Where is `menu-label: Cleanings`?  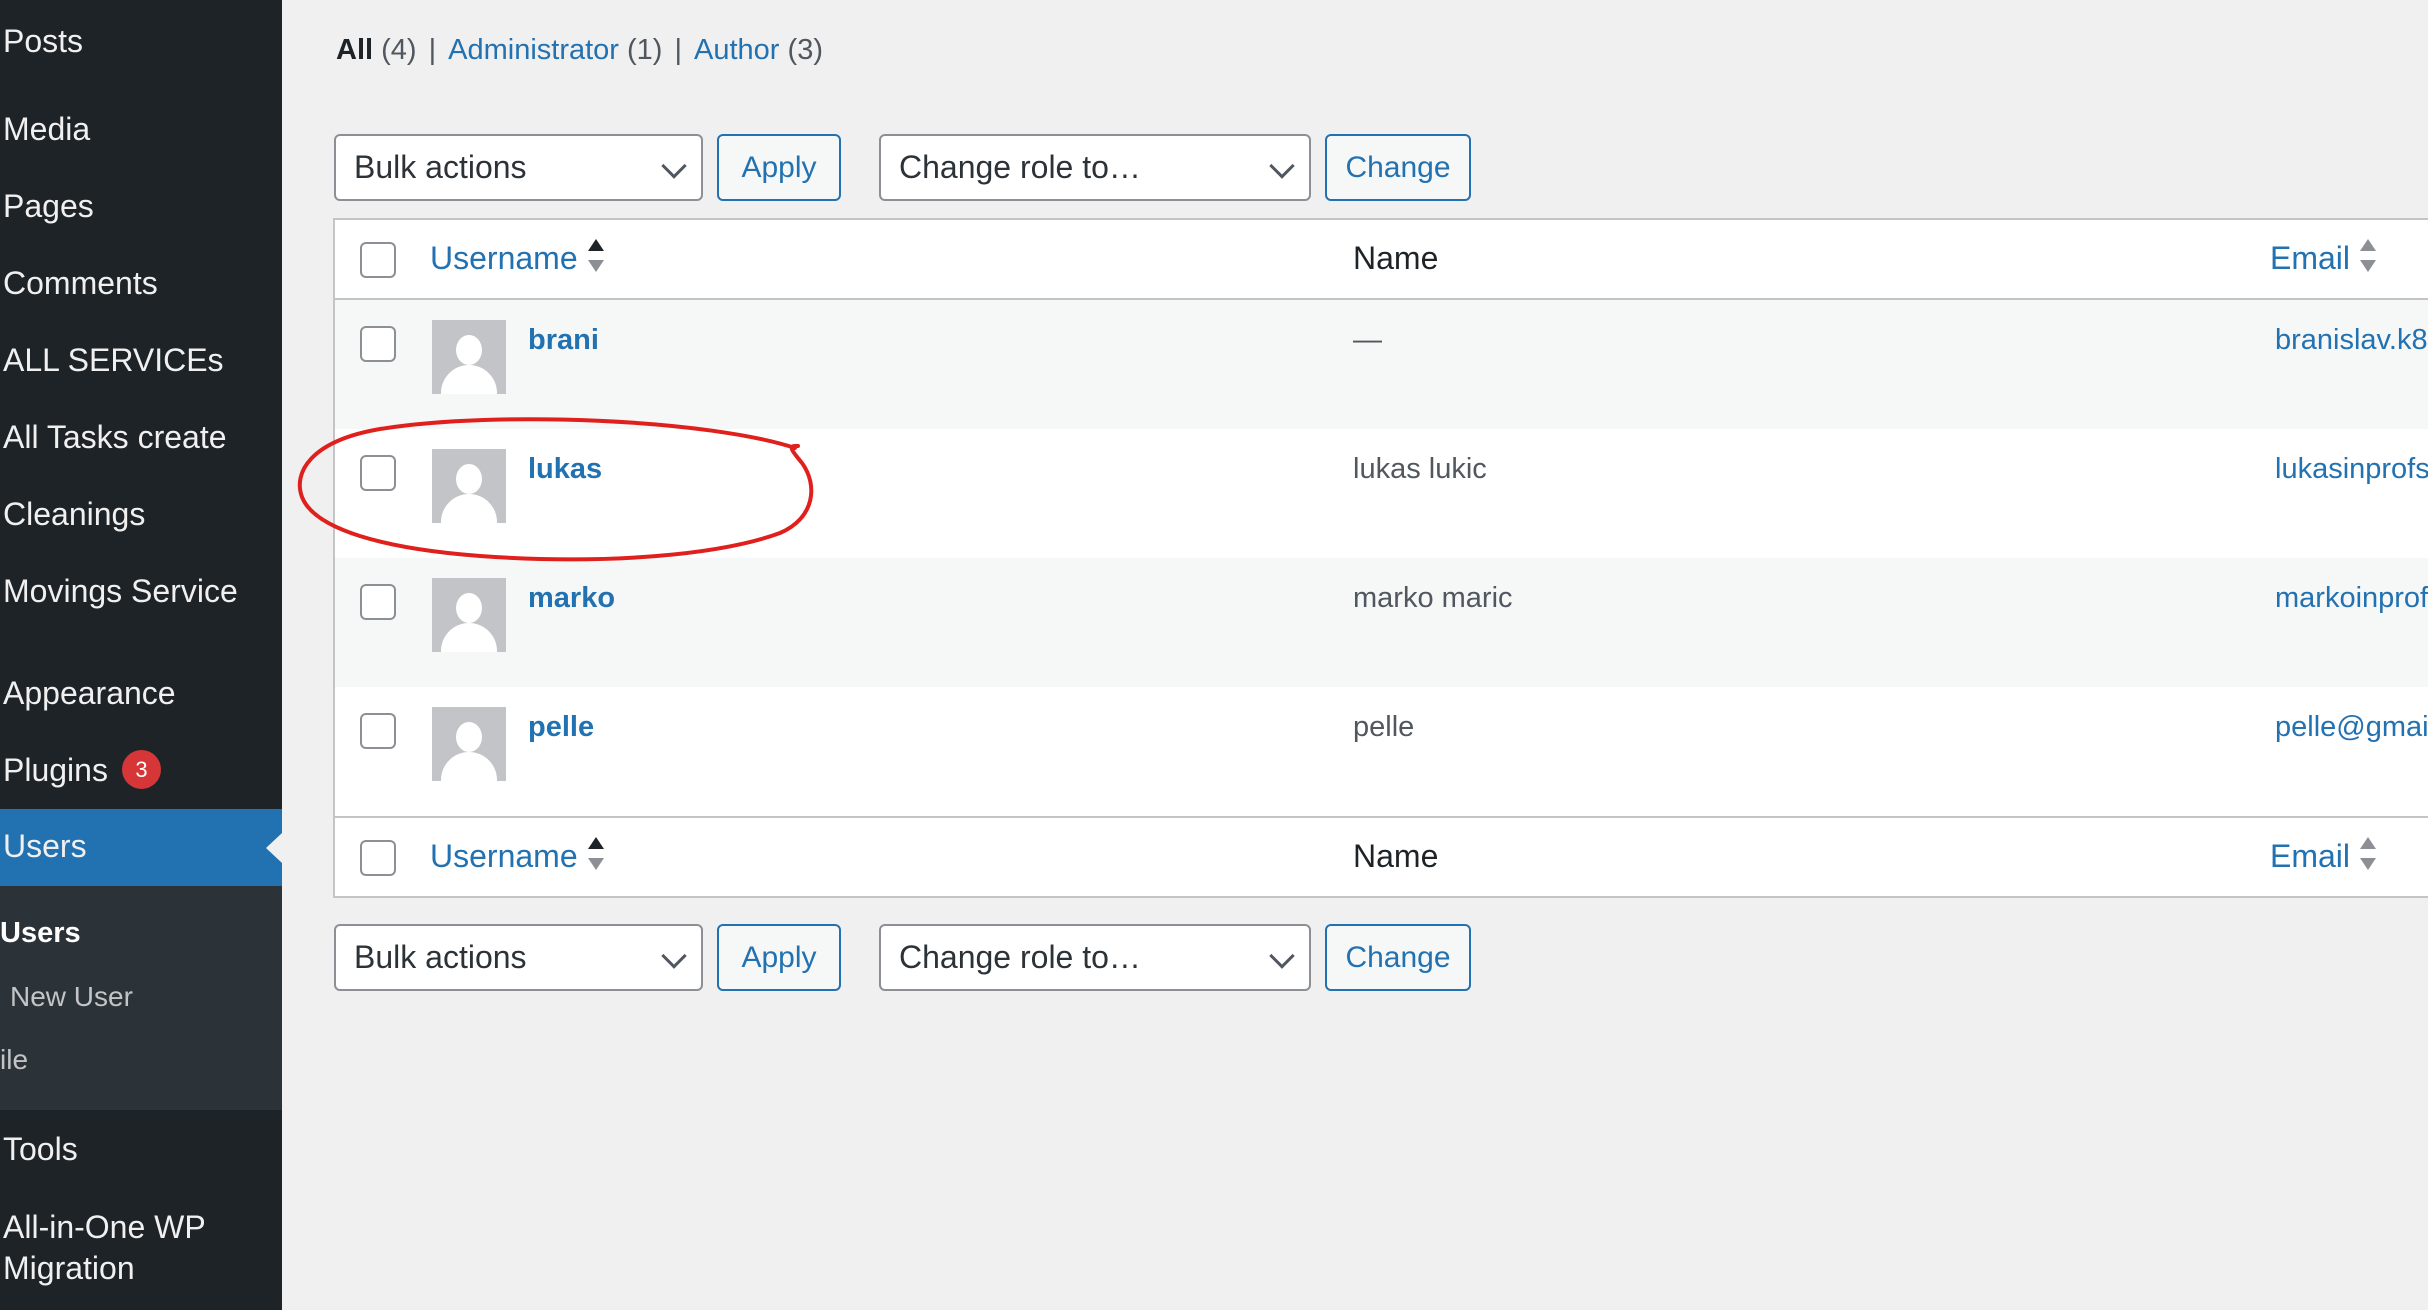
menu-label: Cleanings is located at coordinates (74, 514).